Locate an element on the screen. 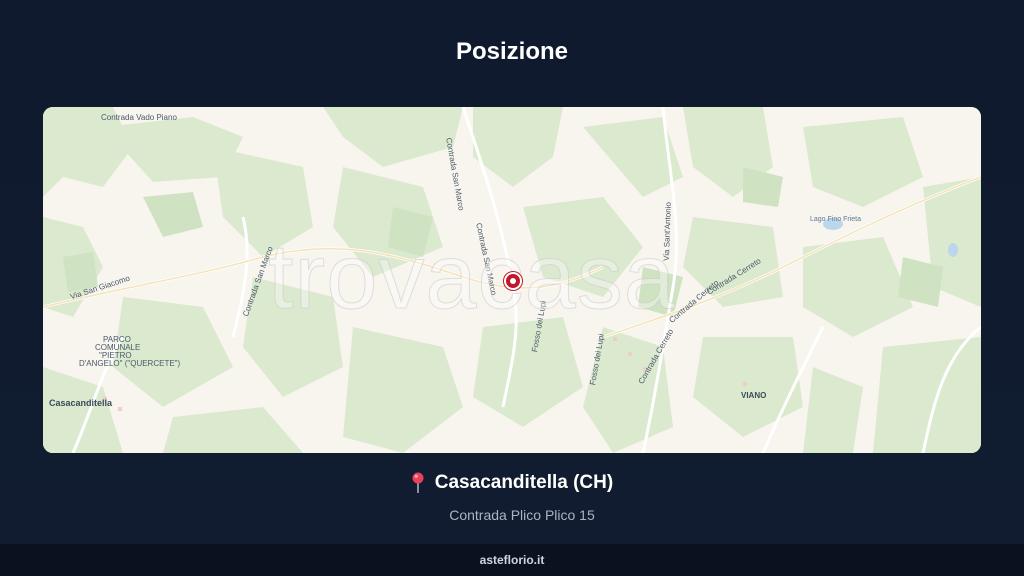 The width and height of the screenshot is (1024, 576). map-label-casacanditella: Casacanditella is located at coordinates (81, 403).